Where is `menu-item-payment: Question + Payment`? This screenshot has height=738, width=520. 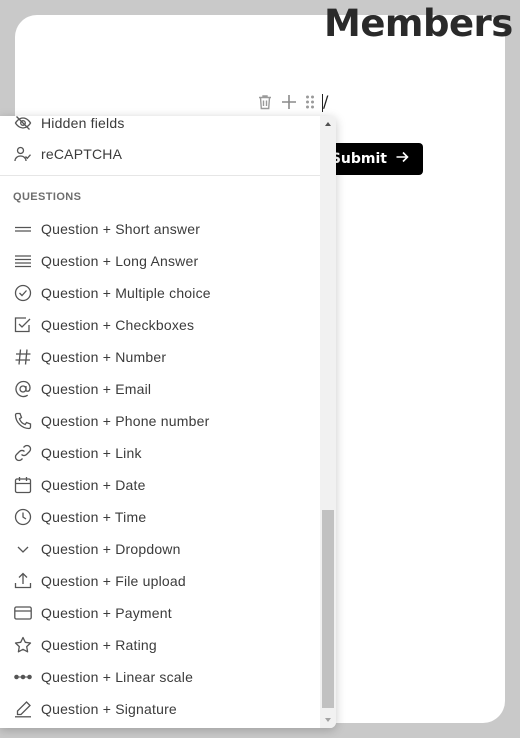
menu-item-payment: Question + Payment is located at coordinates (160, 613).